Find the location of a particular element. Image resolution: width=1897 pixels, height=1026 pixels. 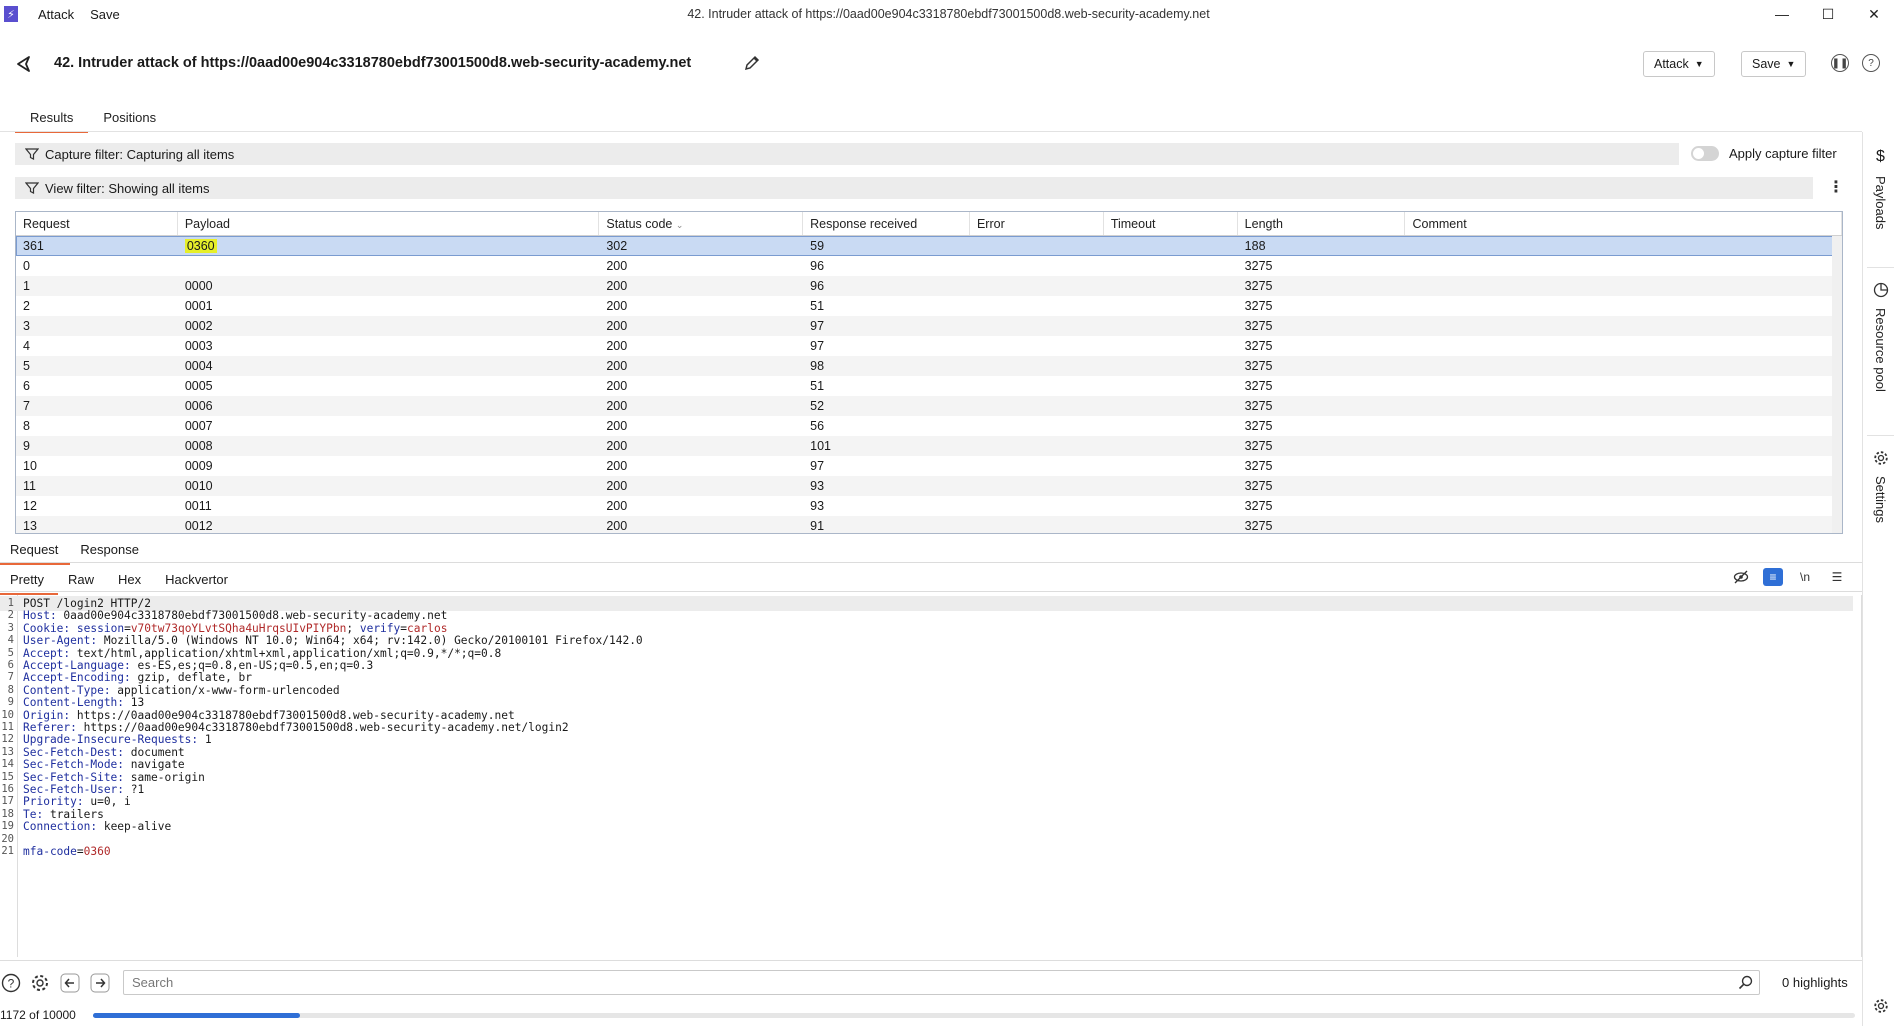

hide-nonprintable-icon is located at coordinates (1741, 577).